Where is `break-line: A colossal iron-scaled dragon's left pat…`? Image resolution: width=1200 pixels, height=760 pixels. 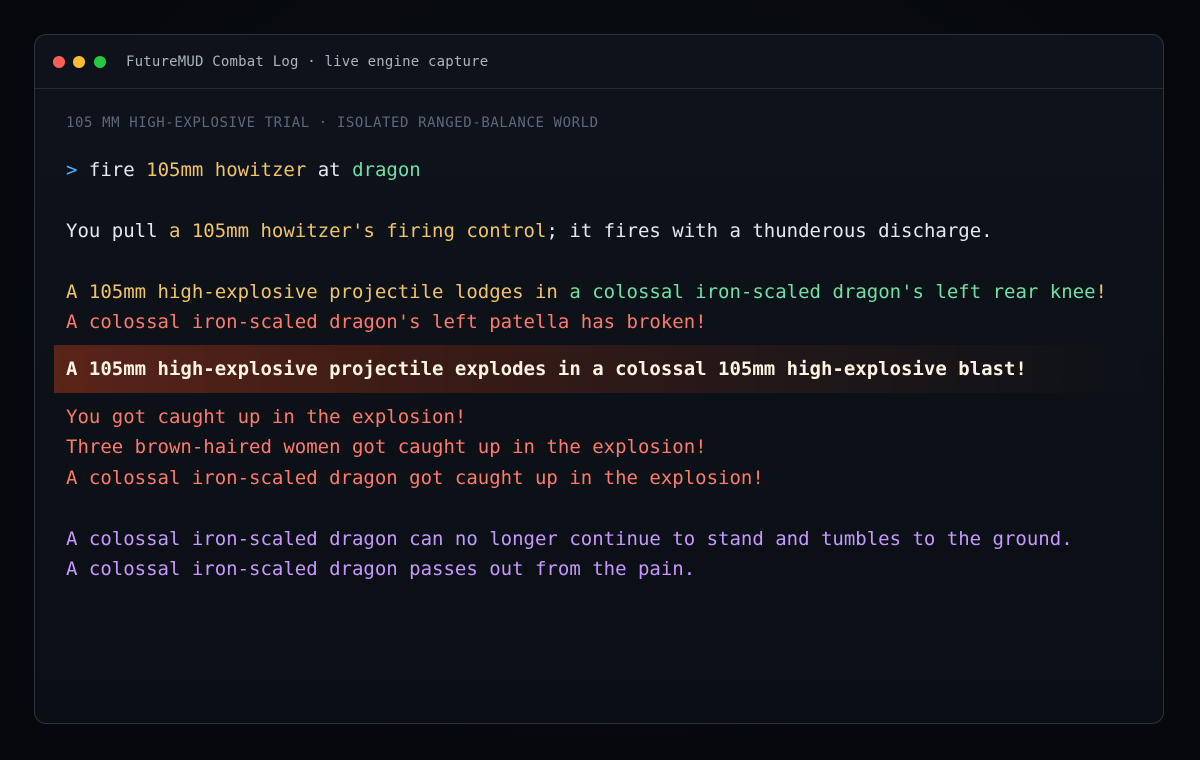 break-line: A colossal iron-scaled dragon's left pat… is located at coordinates (386, 322).